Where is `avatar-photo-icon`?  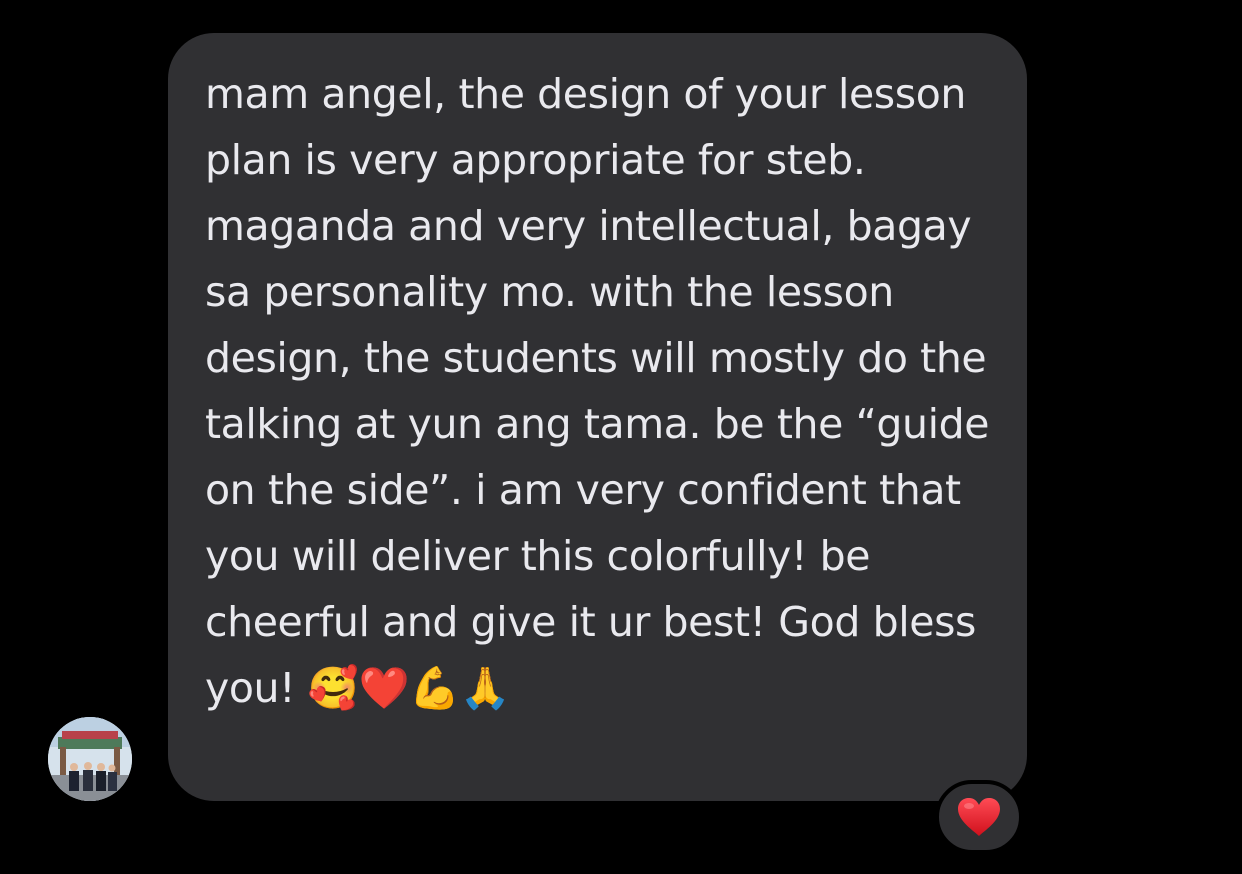
avatar-photo-icon is located at coordinates (90, 759).